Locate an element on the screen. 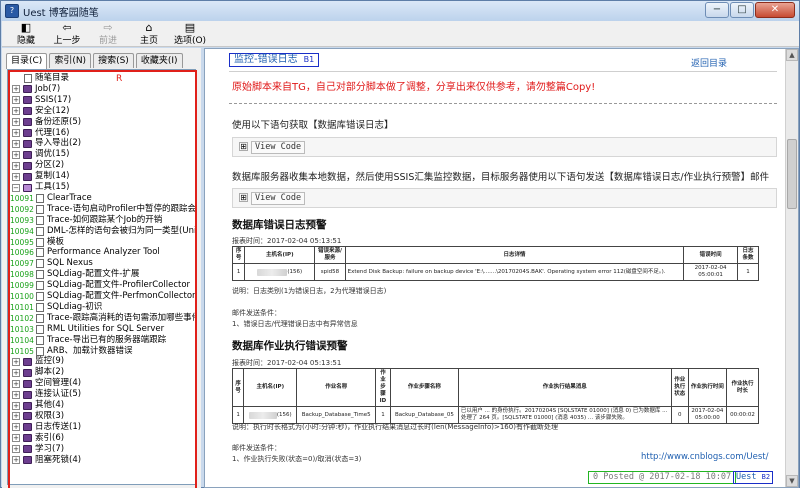  tree-item-label: Performance Analyzer Tool is located at coordinates (103, 252).